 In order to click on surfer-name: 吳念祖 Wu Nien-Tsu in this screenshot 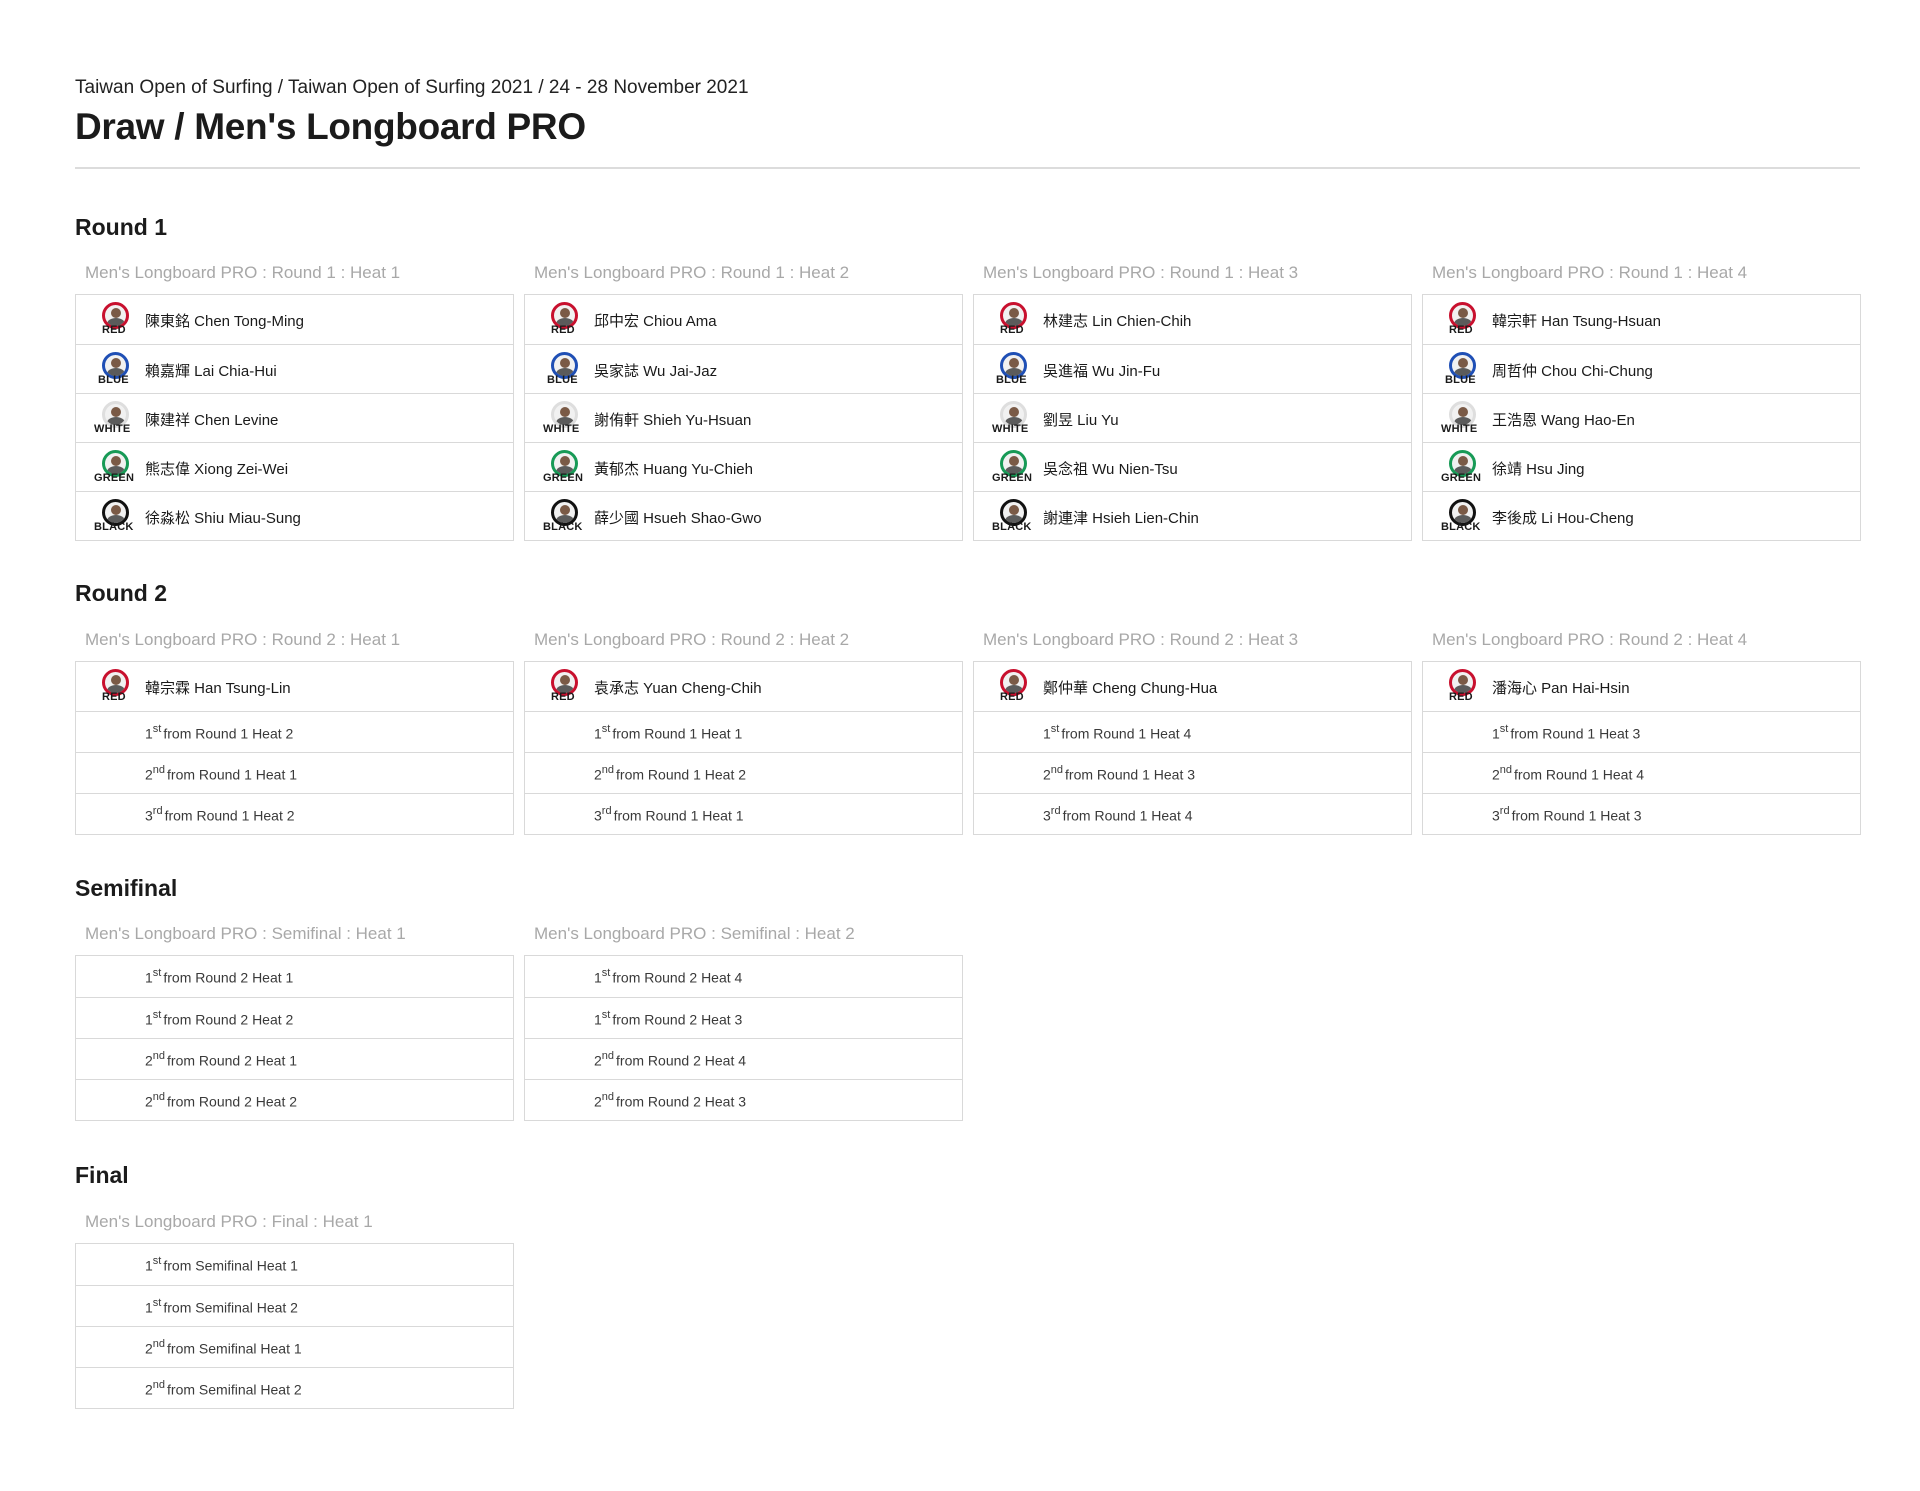, I will do `click(1110, 469)`.